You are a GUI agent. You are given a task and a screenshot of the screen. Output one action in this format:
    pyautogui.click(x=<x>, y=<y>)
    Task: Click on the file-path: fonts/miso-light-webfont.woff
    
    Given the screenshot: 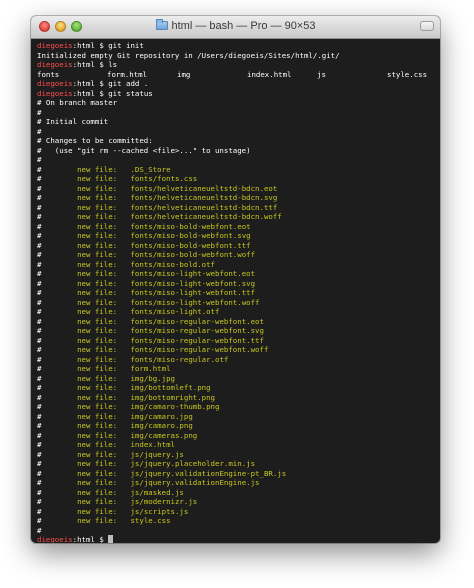 What is the action you would take?
    pyautogui.click(x=195, y=302)
    